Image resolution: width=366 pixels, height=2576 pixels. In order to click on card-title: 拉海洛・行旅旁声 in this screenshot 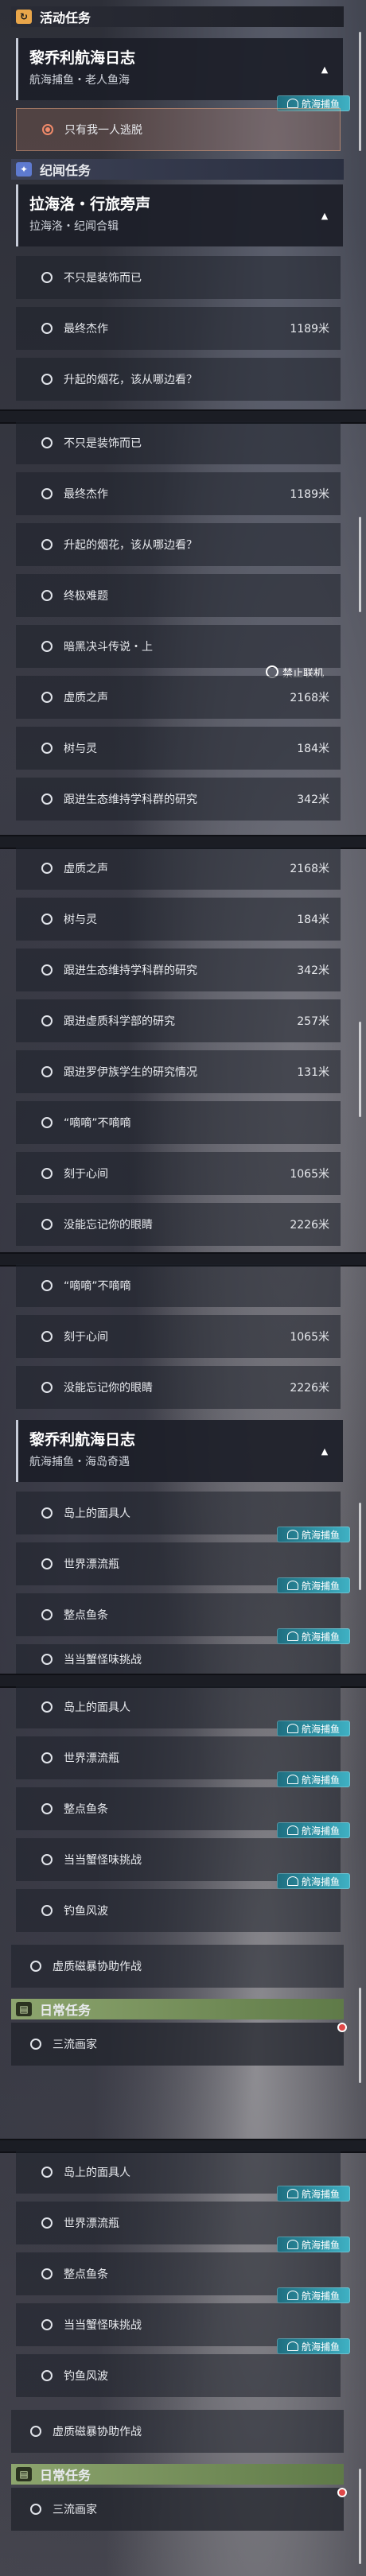, I will do `click(90, 205)`.